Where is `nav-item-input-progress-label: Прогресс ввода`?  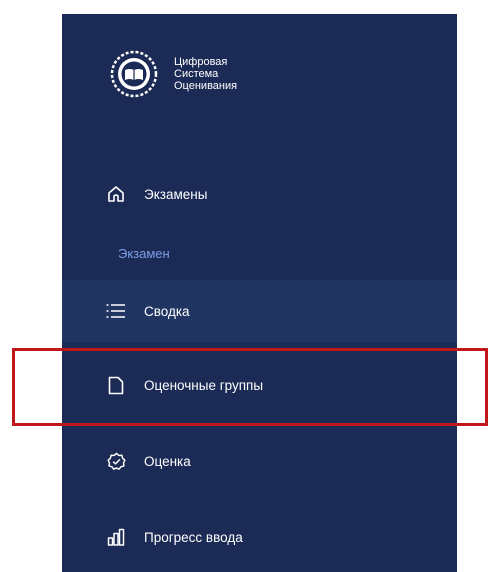
nav-item-input-progress-label: Прогресс ввода is located at coordinates (193, 537).